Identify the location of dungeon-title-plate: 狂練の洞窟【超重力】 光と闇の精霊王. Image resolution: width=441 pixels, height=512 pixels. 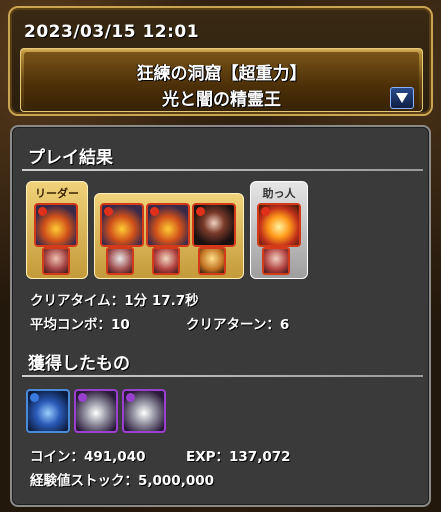
(221, 80).